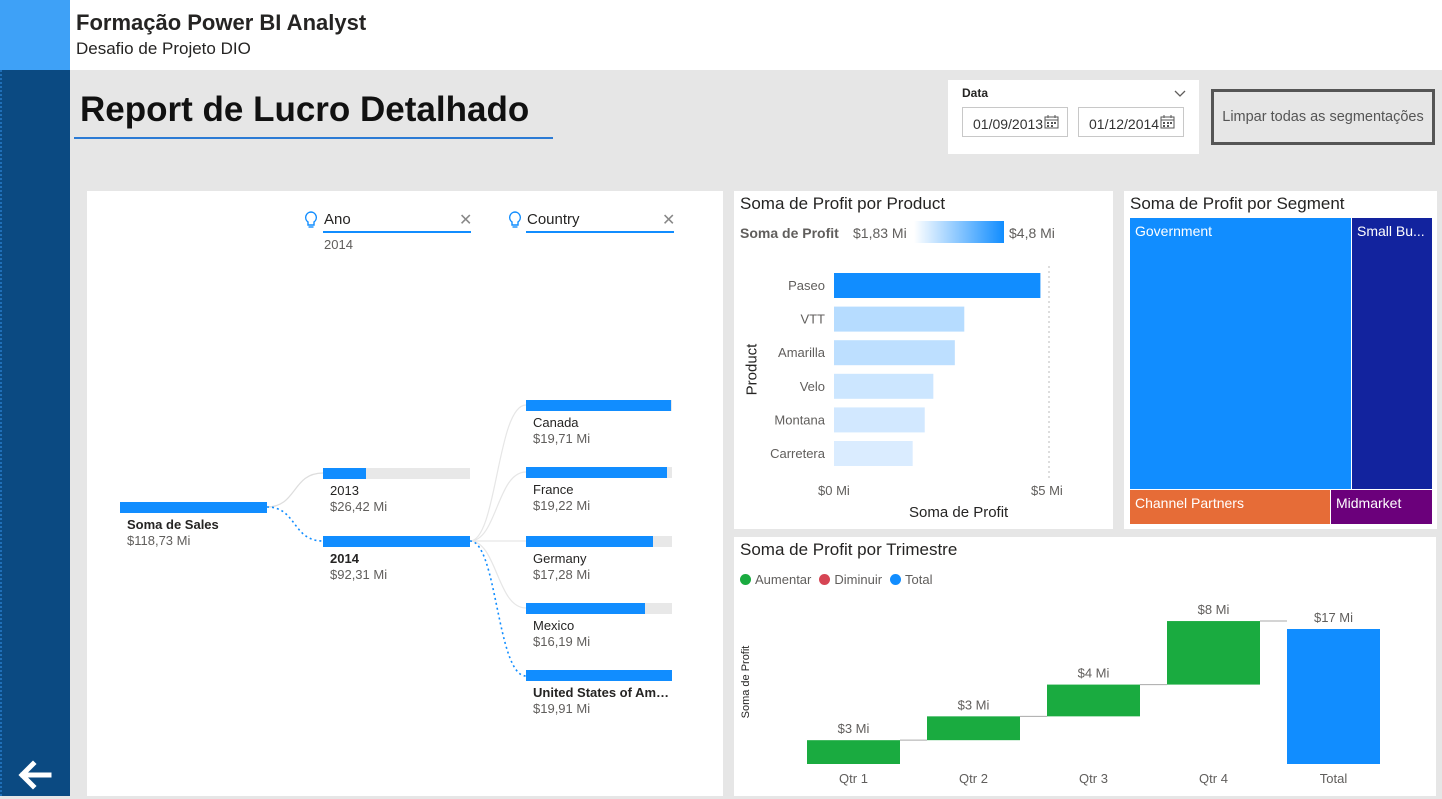 The height and width of the screenshot is (799, 1442). Describe the element at coordinates (812, 386) in the screenshot. I see `y-tick-label: Velo` at that location.